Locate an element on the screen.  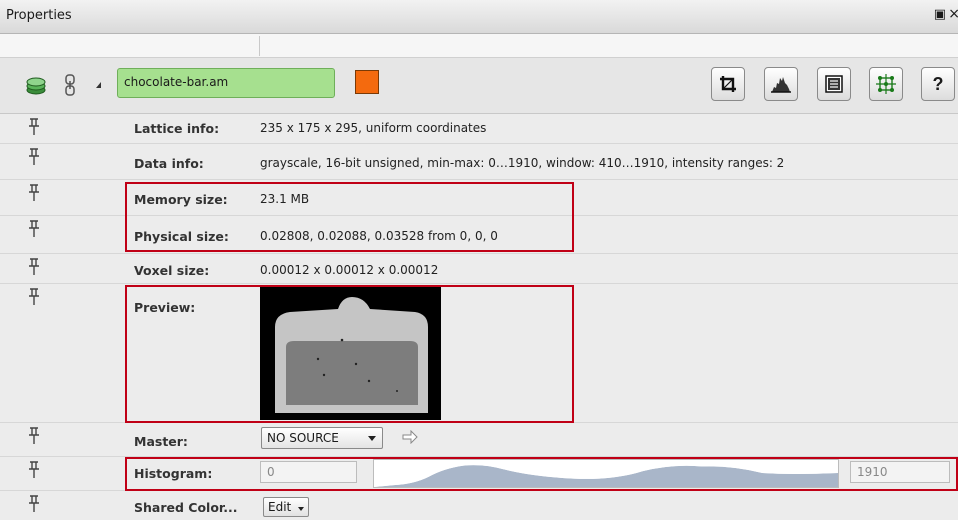
layers-icon is located at coordinates (36, 86).